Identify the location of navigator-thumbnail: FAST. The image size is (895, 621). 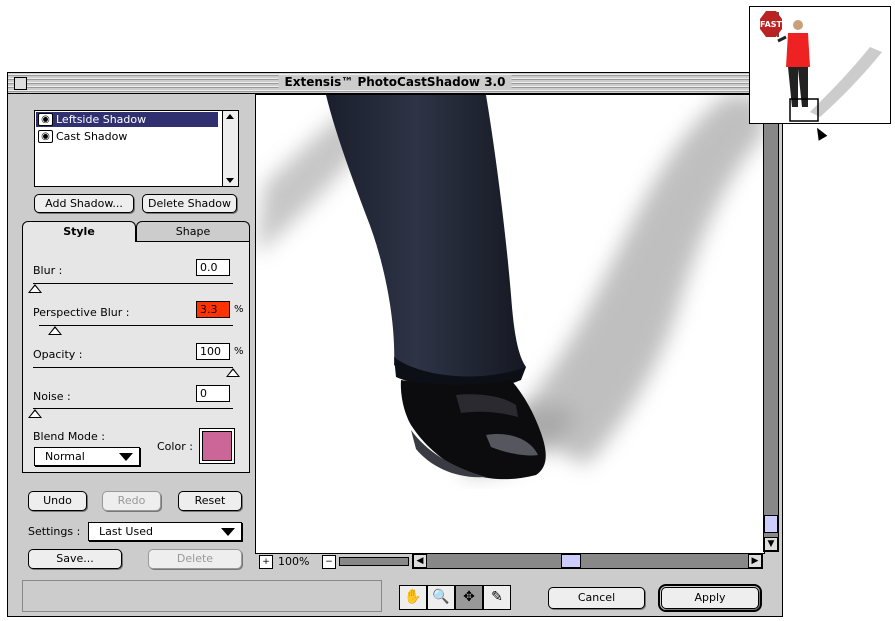
(820, 65).